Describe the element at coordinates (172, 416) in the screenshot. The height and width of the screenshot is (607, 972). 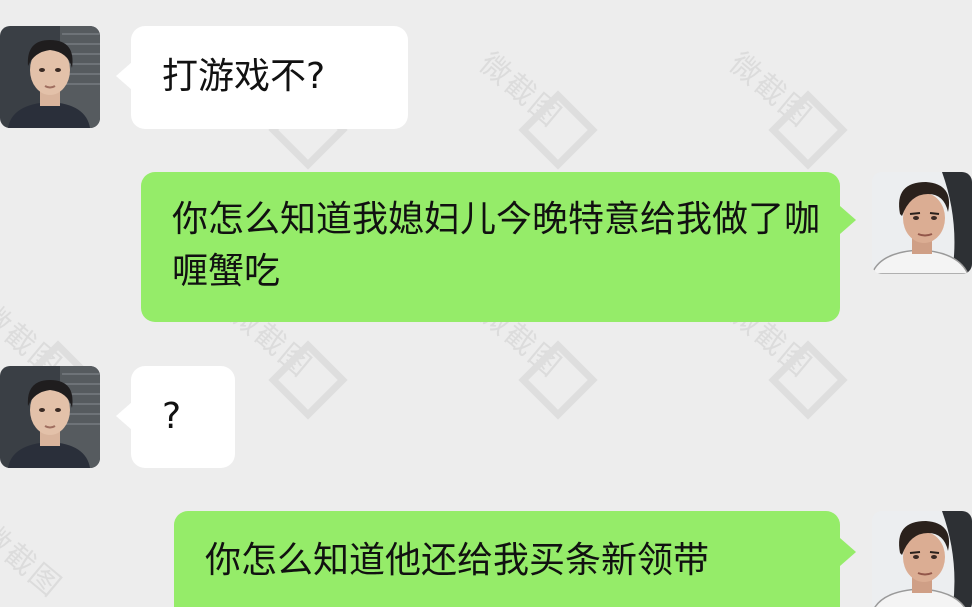
I see `message-text: ?` at that location.